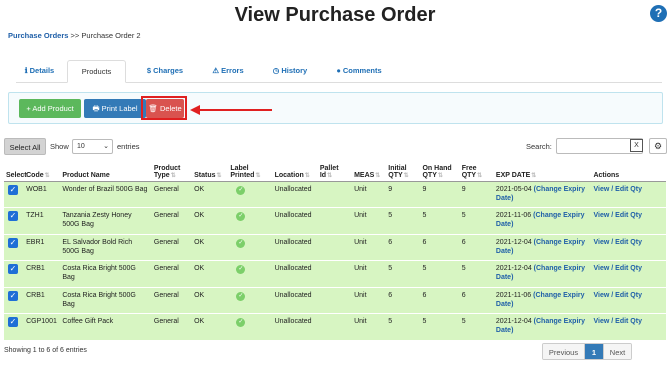 The width and height of the screenshot is (670, 365). Describe the element at coordinates (42, 221) in the screenshot. I see `product-code: TZH1` at that location.